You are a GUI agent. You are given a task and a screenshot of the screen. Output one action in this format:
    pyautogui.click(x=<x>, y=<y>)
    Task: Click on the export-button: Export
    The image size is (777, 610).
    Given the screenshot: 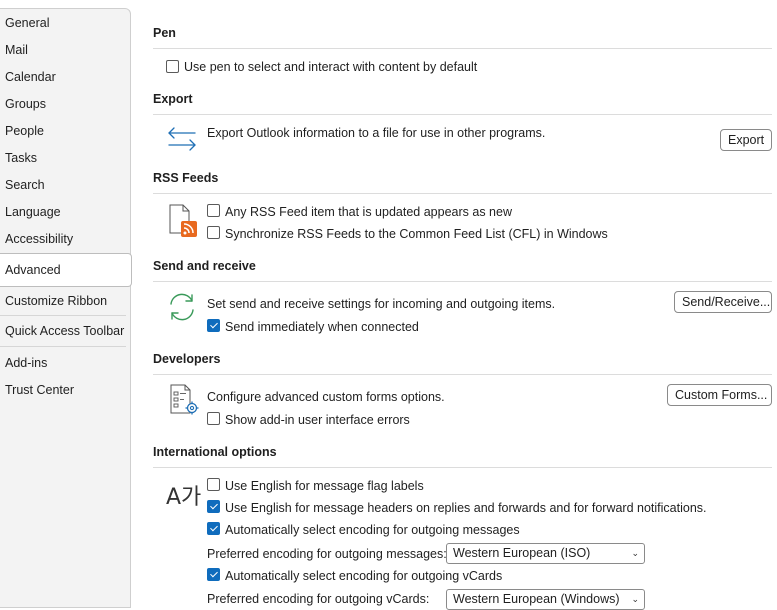 What is the action you would take?
    pyautogui.click(x=746, y=140)
    